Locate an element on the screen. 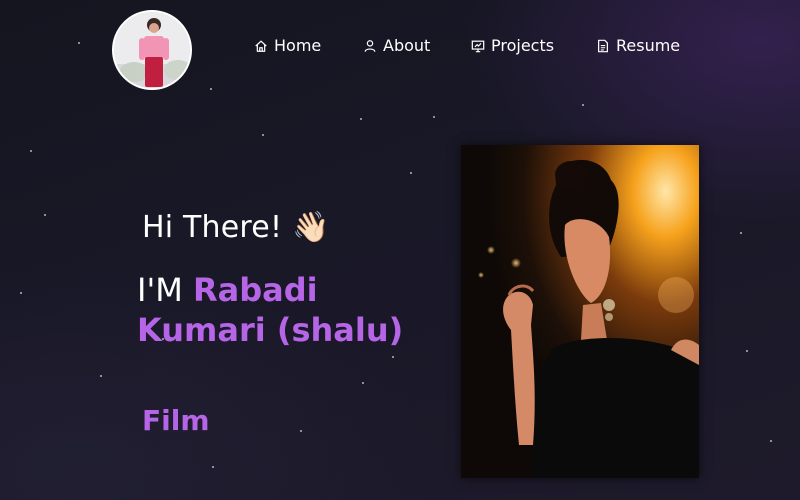  nav-about: About is located at coordinates (396, 45).